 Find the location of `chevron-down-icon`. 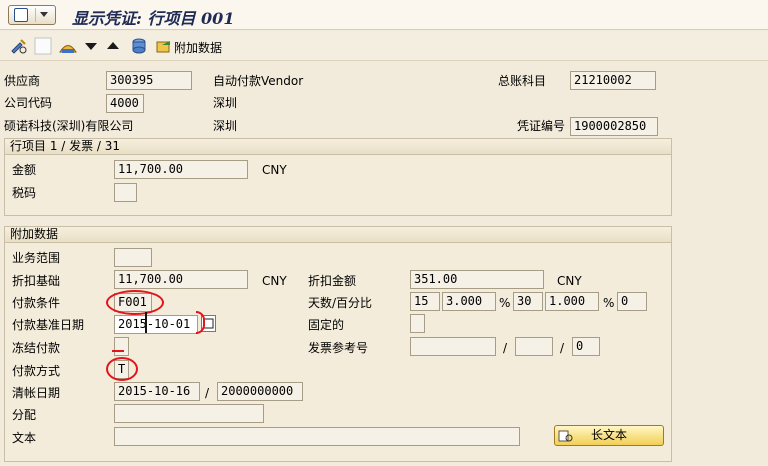

chevron-down-icon is located at coordinates (43, 15).